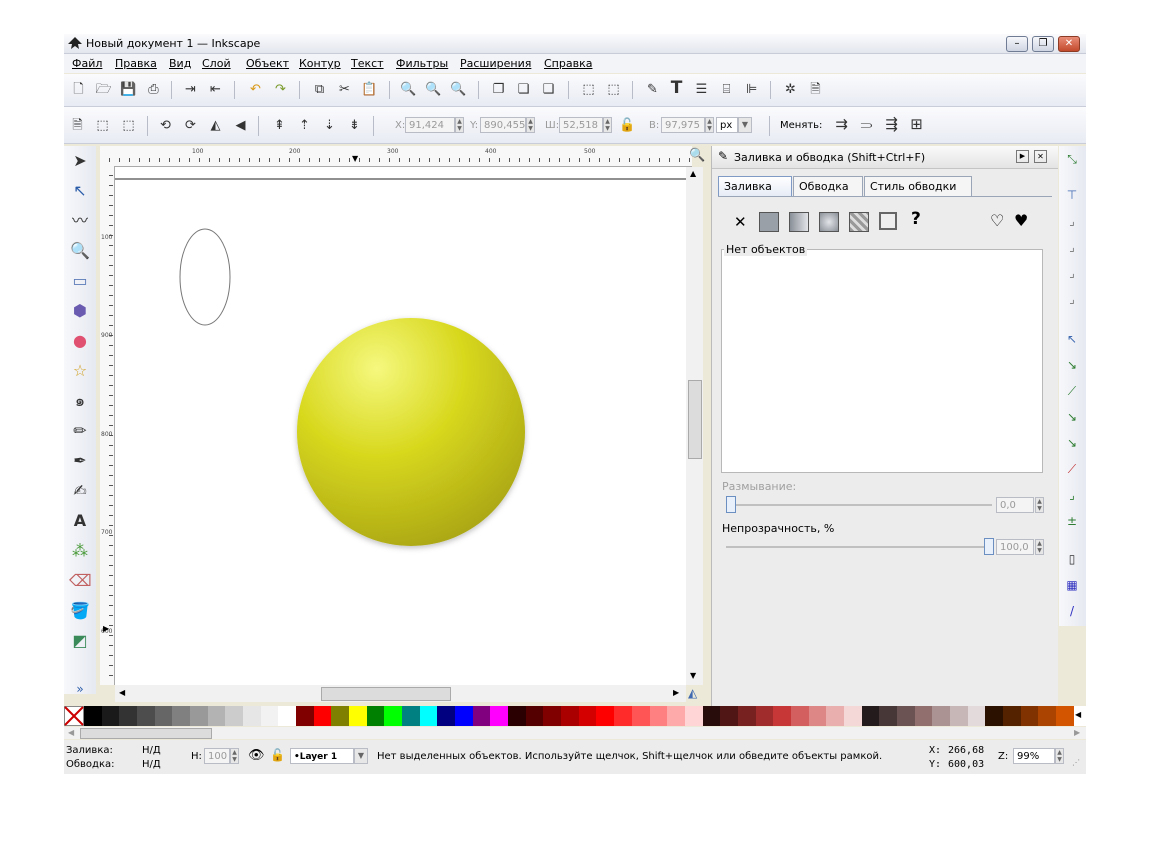 Image resolution: width=1150 pixels, height=864 pixels. I want to click on snap-bbox-corner-icon: ⌟, so click(1072, 247).